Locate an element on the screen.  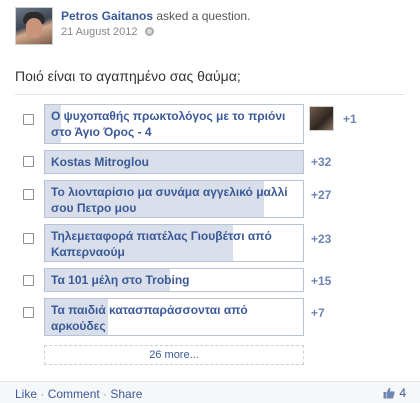
poll-option-bar: Τα παιδιά κατασπαράσσονται από αρκούδες is located at coordinates (174, 317).